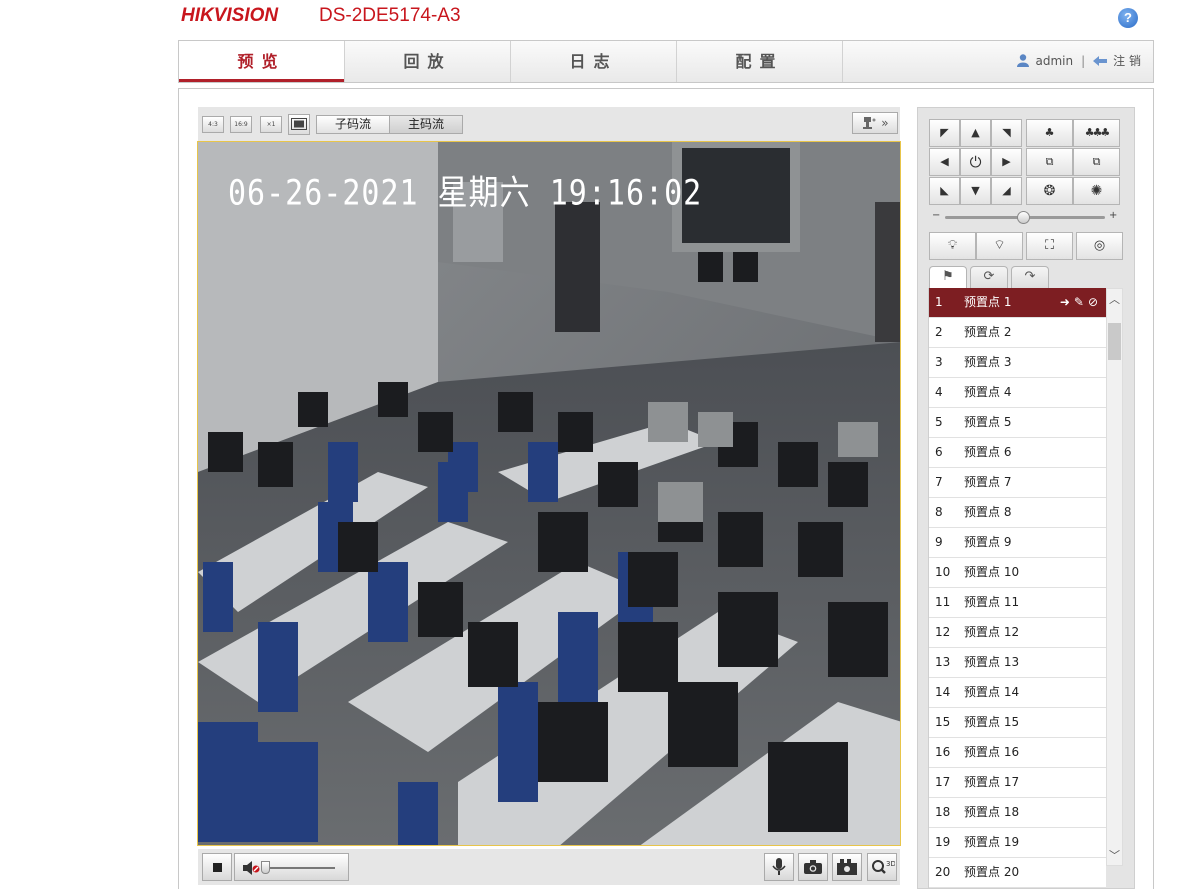  Describe the element at coordinates (885, 123) in the screenshot. I see `expand-icon: »` at that location.